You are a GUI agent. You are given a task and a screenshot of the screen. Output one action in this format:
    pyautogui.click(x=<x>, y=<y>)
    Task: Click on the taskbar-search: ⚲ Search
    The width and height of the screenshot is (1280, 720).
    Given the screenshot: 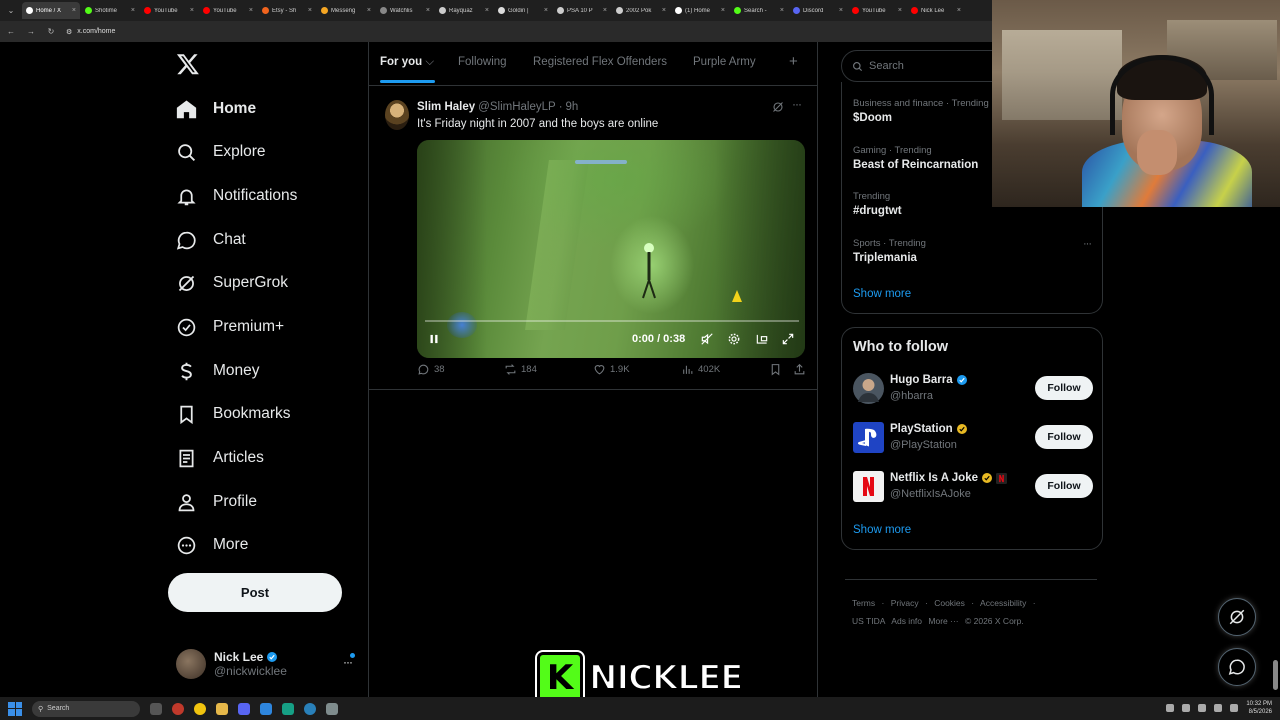 What is the action you would take?
    pyautogui.click(x=86, y=708)
    